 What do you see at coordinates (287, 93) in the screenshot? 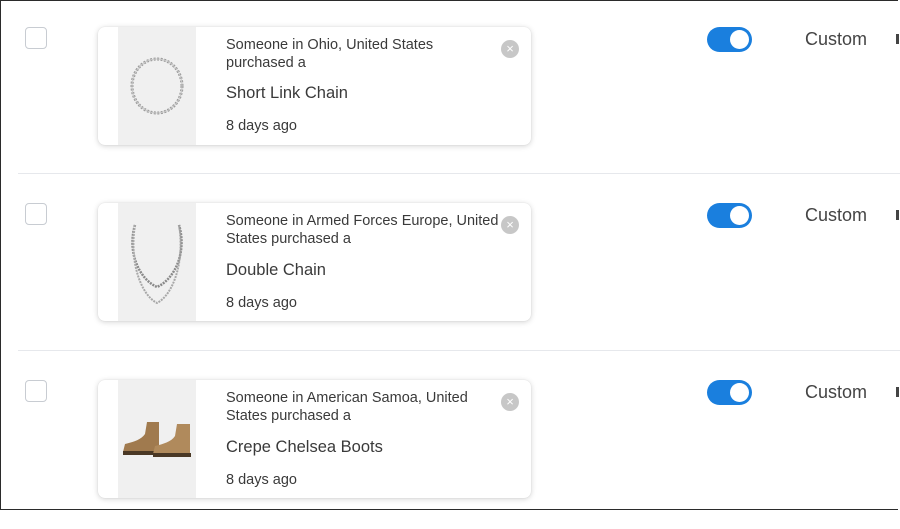
I see `product-name: Short Link Chain` at bounding box center [287, 93].